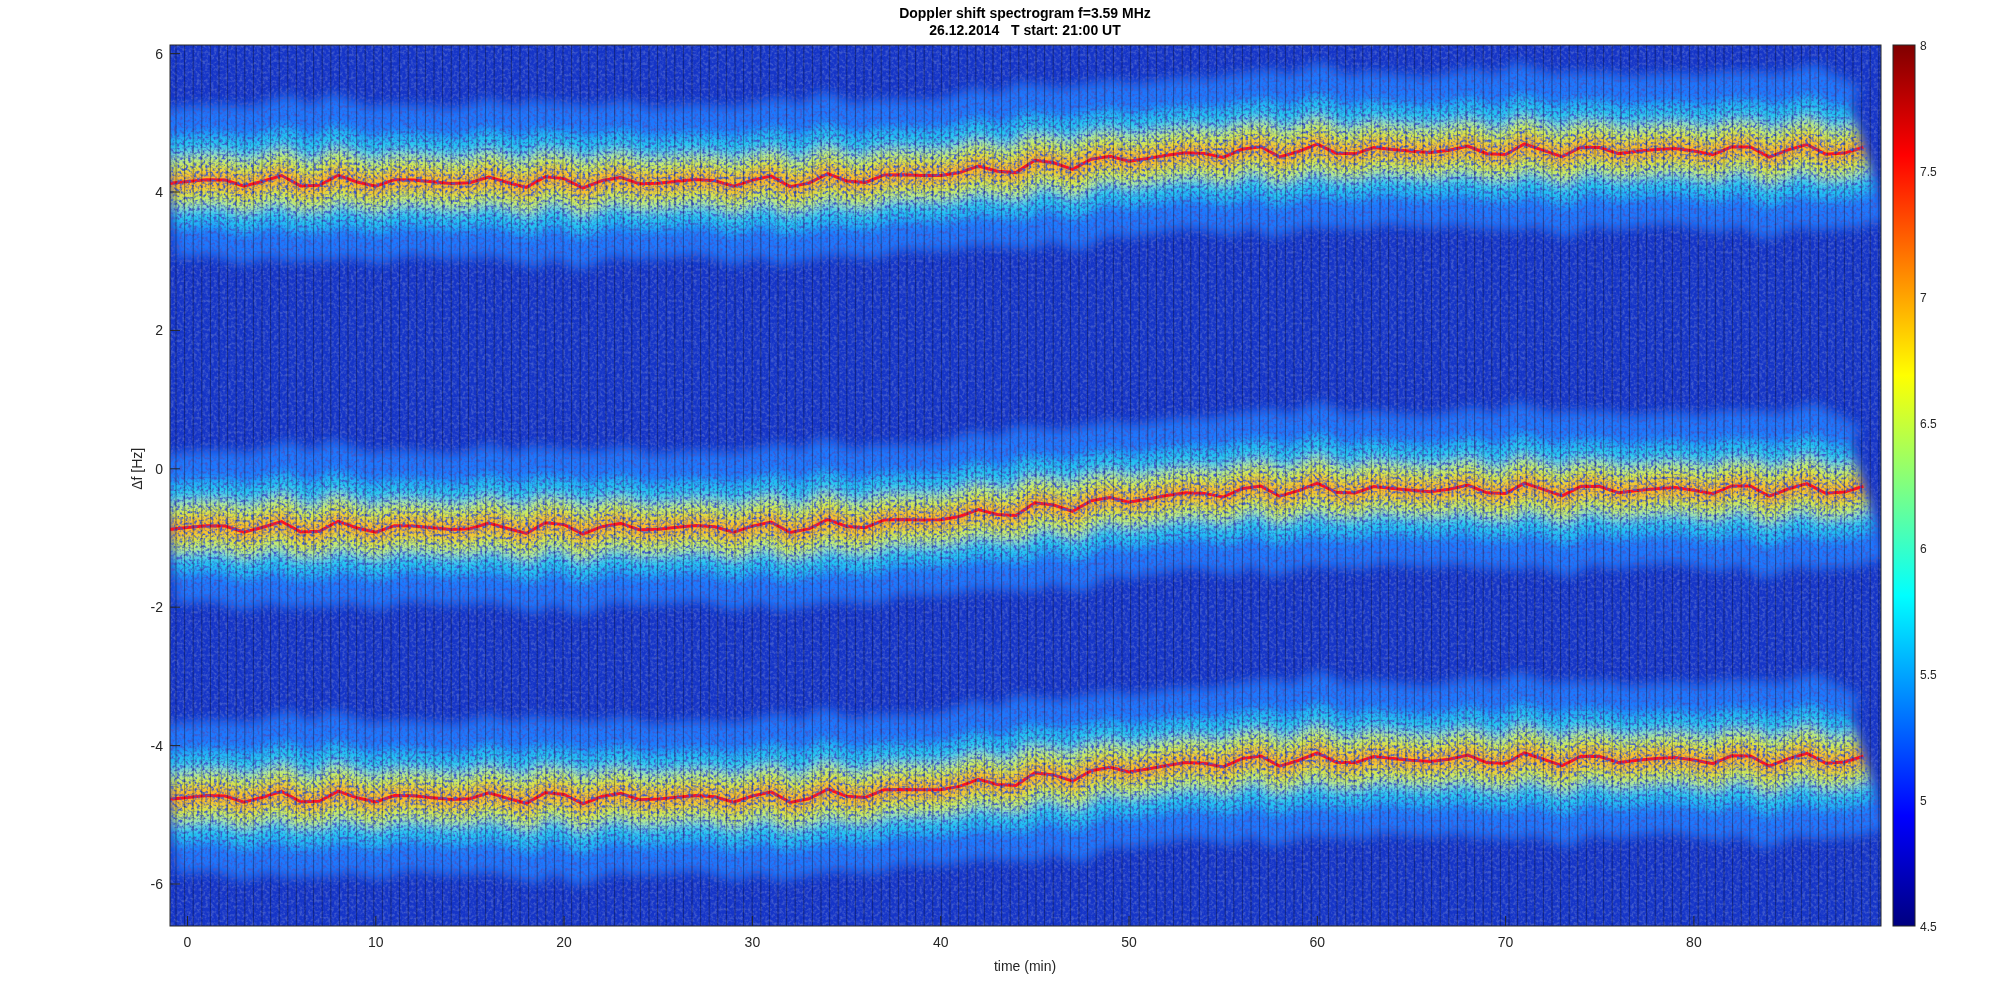 Image resolution: width=2000 pixels, height=995 pixels. Describe the element at coordinates (159, 468) in the screenshot. I see `y-tick-label: 0` at that location.